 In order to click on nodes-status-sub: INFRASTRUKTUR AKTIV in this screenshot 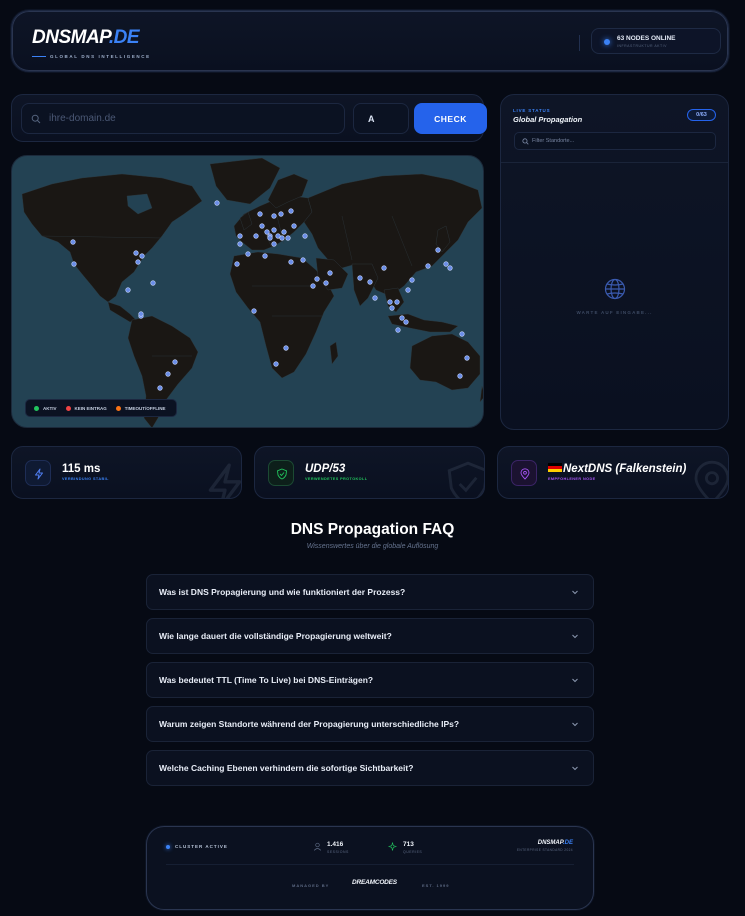, I will do `click(642, 46)`.